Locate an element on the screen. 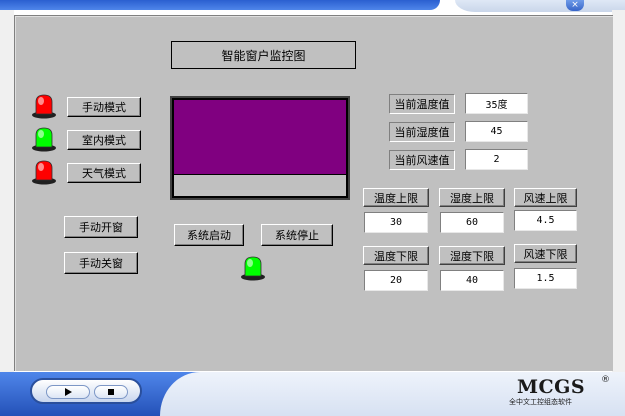 This screenshot has height=416, width=625. window-left-edge is located at coordinates (7, 191).